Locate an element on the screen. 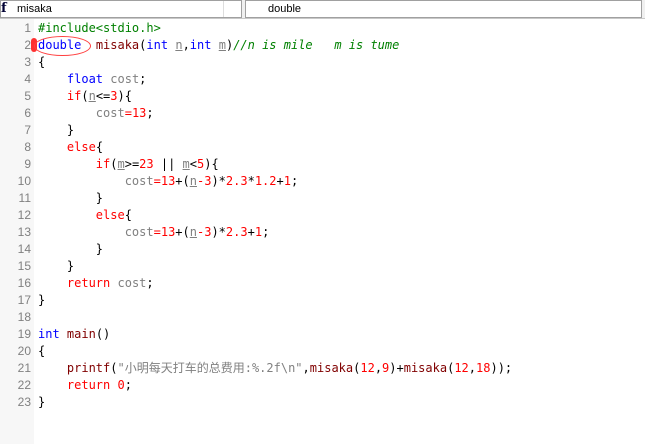  token-p: )+ is located at coordinates (396, 368).